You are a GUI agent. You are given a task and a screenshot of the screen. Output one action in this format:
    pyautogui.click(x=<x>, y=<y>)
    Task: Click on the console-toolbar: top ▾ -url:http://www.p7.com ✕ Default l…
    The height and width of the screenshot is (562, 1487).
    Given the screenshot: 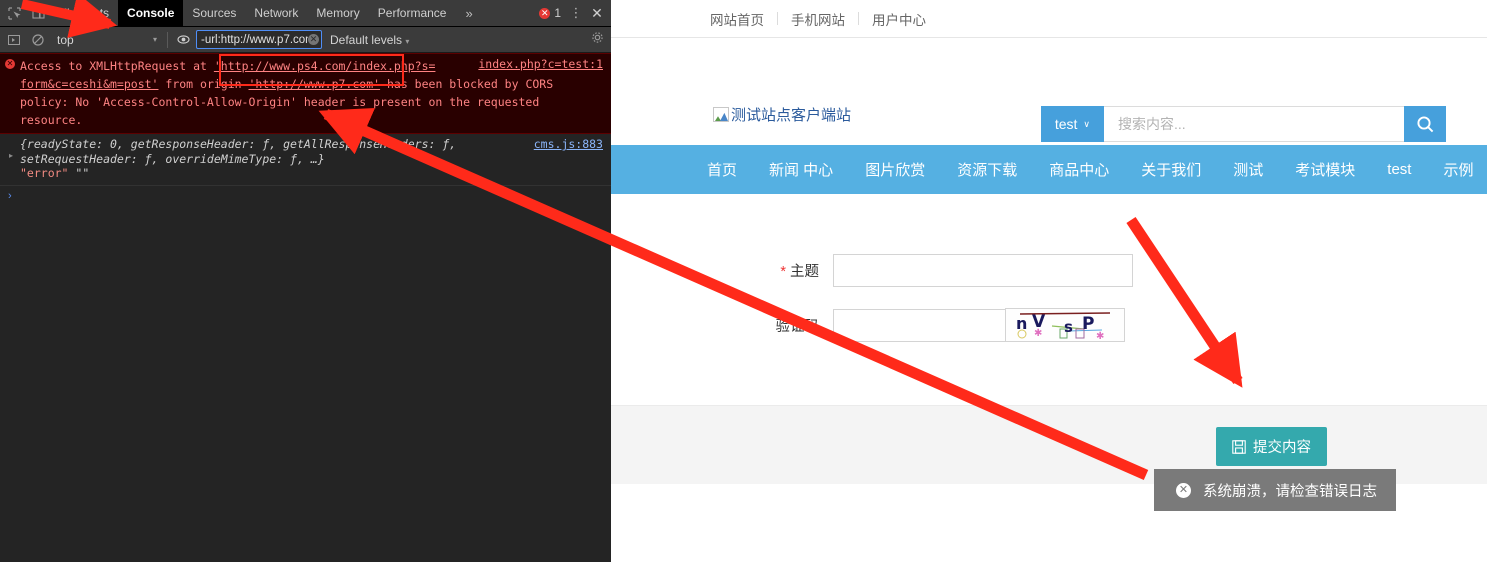 What is the action you would take?
    pyautogui.click(x=305, y=40)
    